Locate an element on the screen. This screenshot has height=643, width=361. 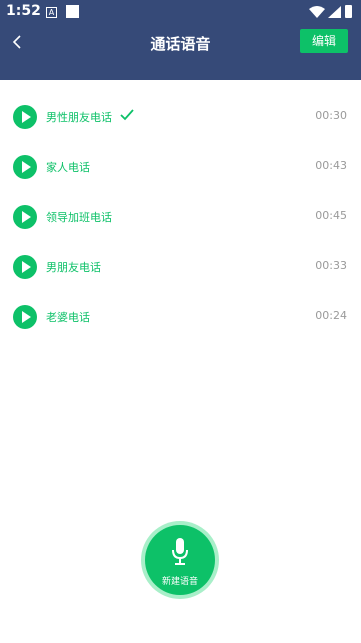
battery-icon is located at coordinates (348, 11).